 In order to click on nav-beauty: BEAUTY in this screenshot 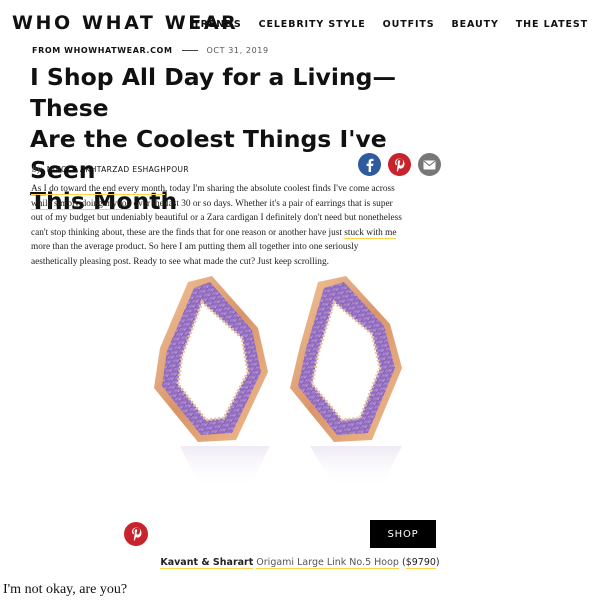, I will do `click(475, 24)`.